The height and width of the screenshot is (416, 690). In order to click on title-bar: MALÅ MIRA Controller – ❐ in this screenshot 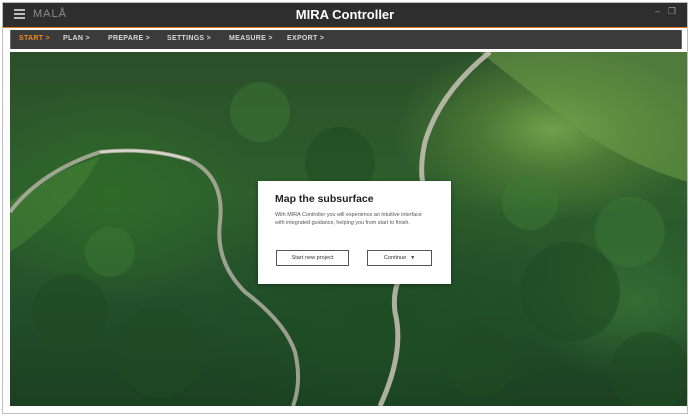, I will do `click(345, 15)`.